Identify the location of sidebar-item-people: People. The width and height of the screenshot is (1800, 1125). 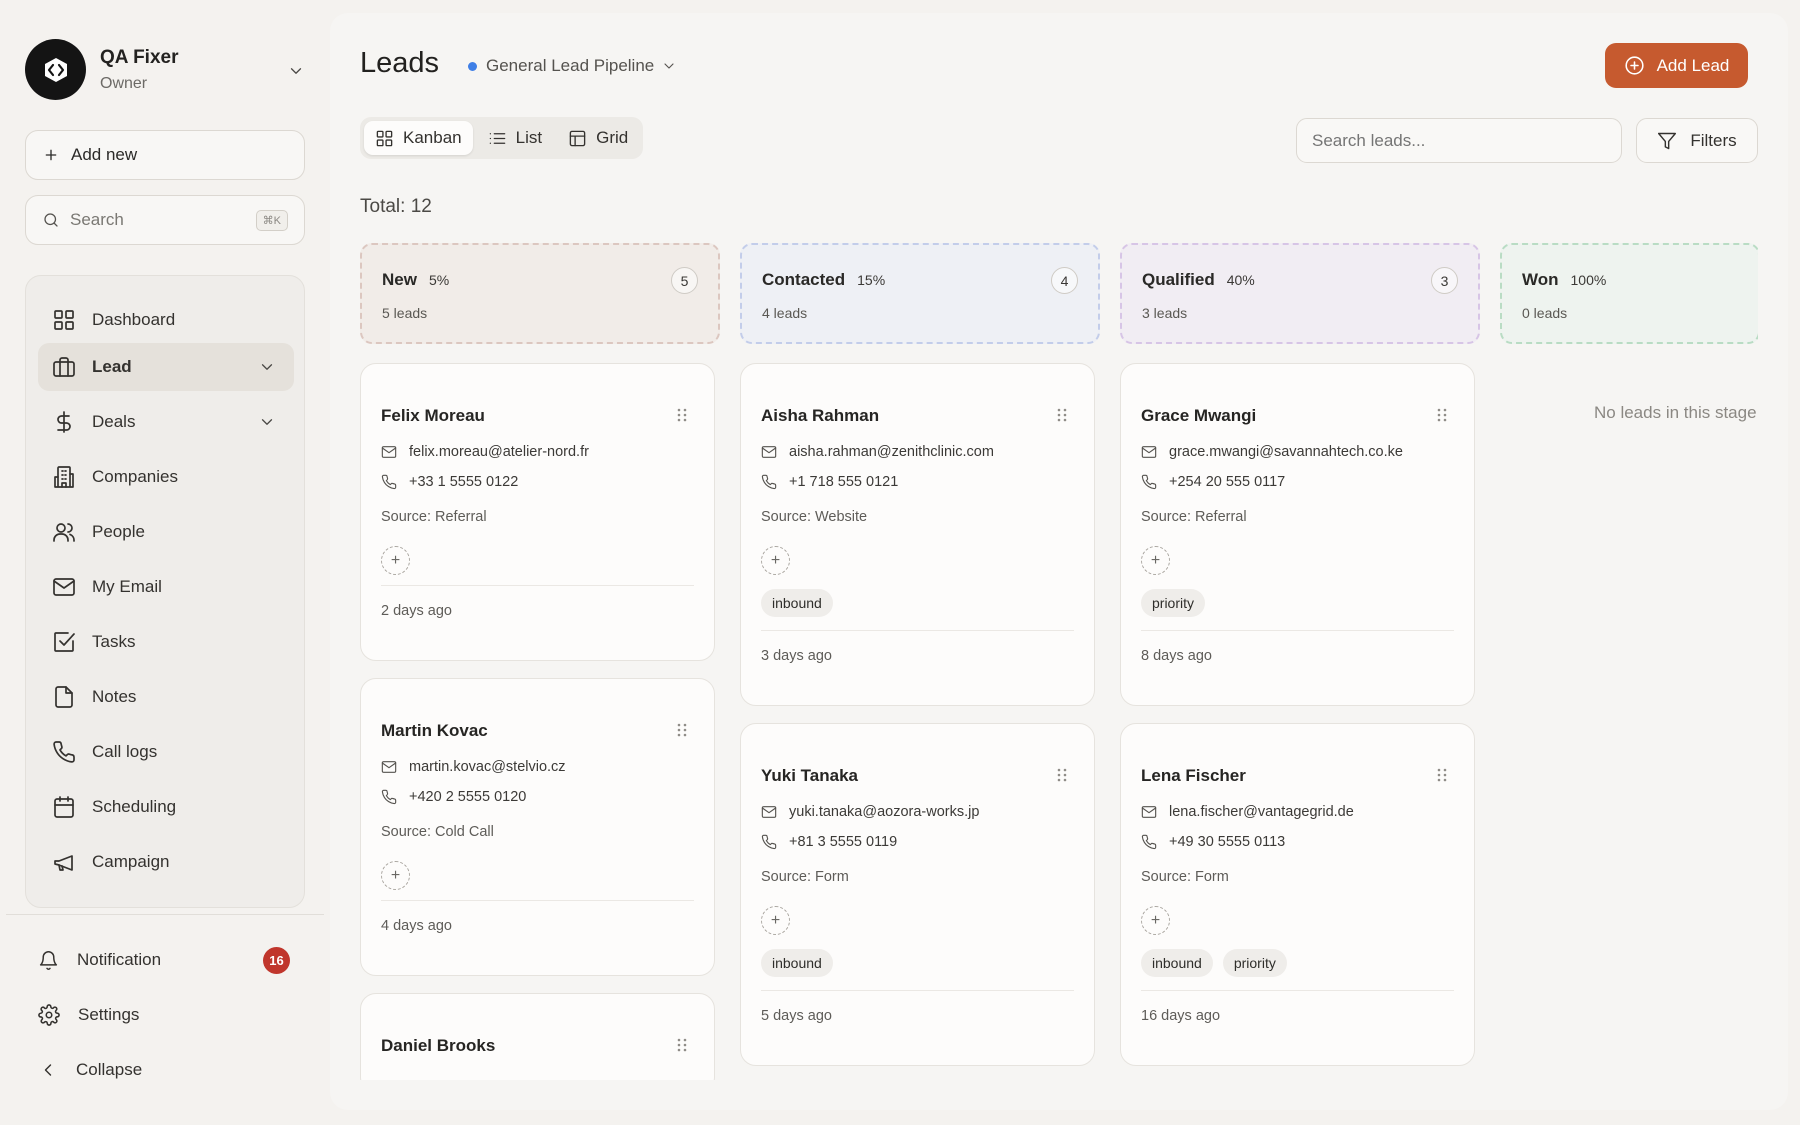
(166, 532).